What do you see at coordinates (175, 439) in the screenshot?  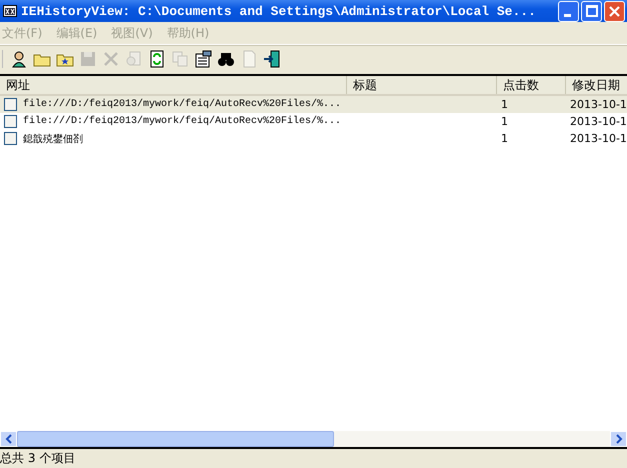 I see `scroll-thumb` at bounding box center [175, 439].